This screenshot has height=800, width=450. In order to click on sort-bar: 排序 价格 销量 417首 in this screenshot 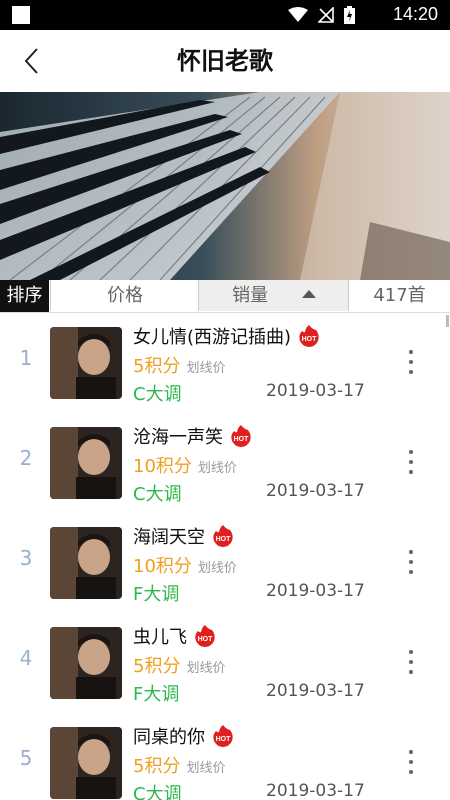, I will do `click(225, 296)`.